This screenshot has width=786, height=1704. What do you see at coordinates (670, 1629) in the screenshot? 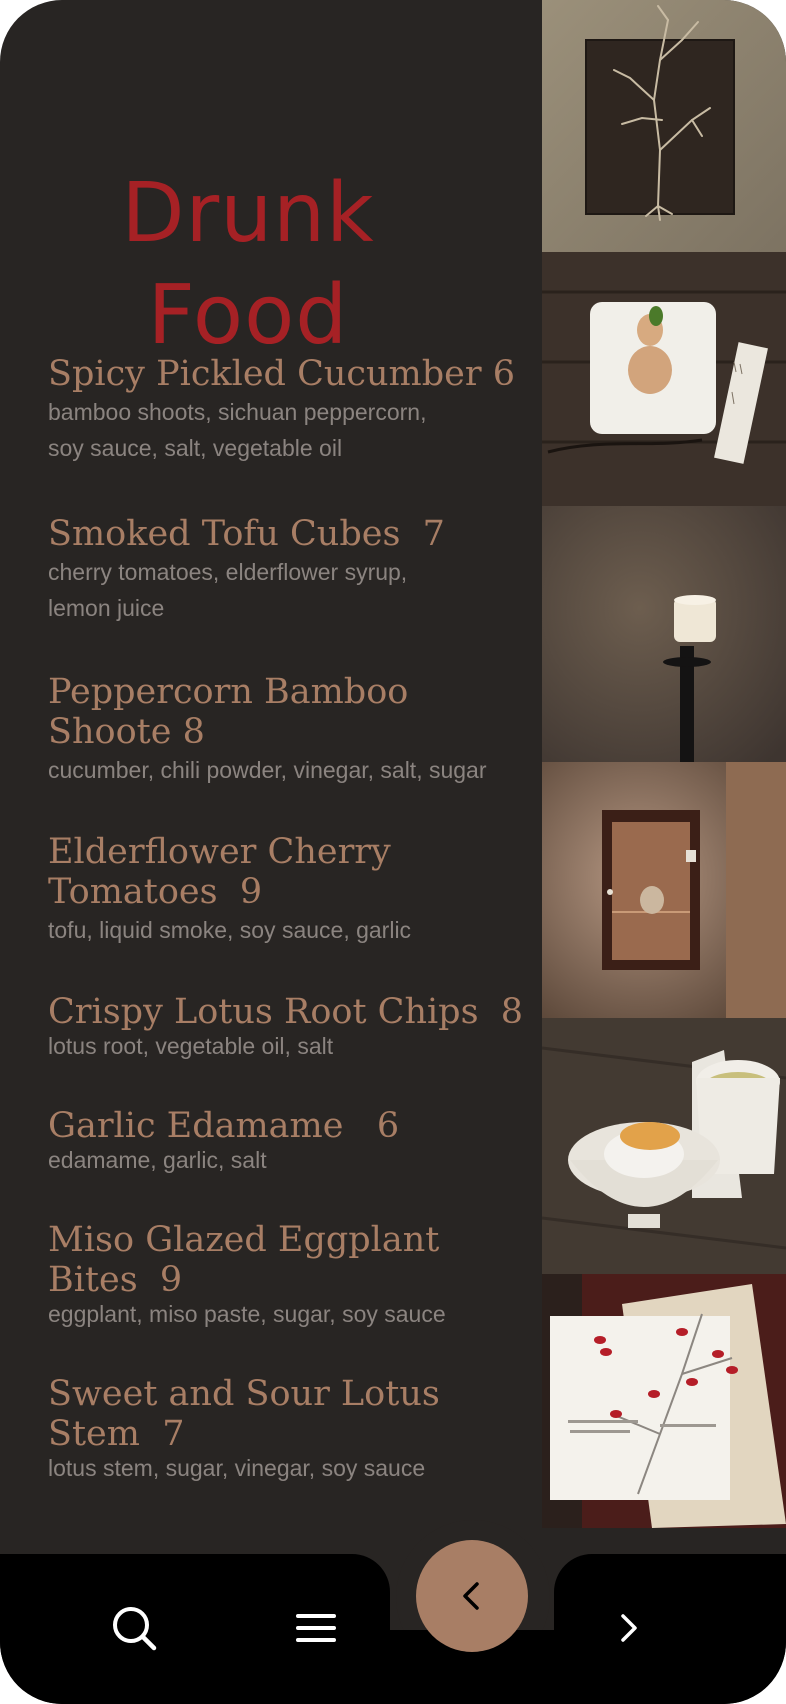
I see `bottom-nav-right` at bounding box center [670, 1629].